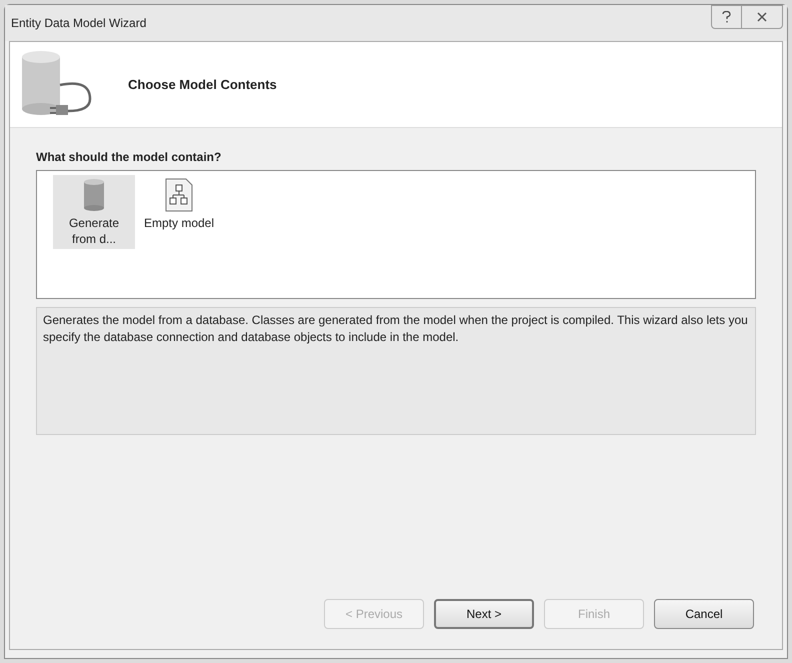 The width and height of the screenshot is (792, 663). I want to click on question-label: What should the model contain?, so click(129, 157).